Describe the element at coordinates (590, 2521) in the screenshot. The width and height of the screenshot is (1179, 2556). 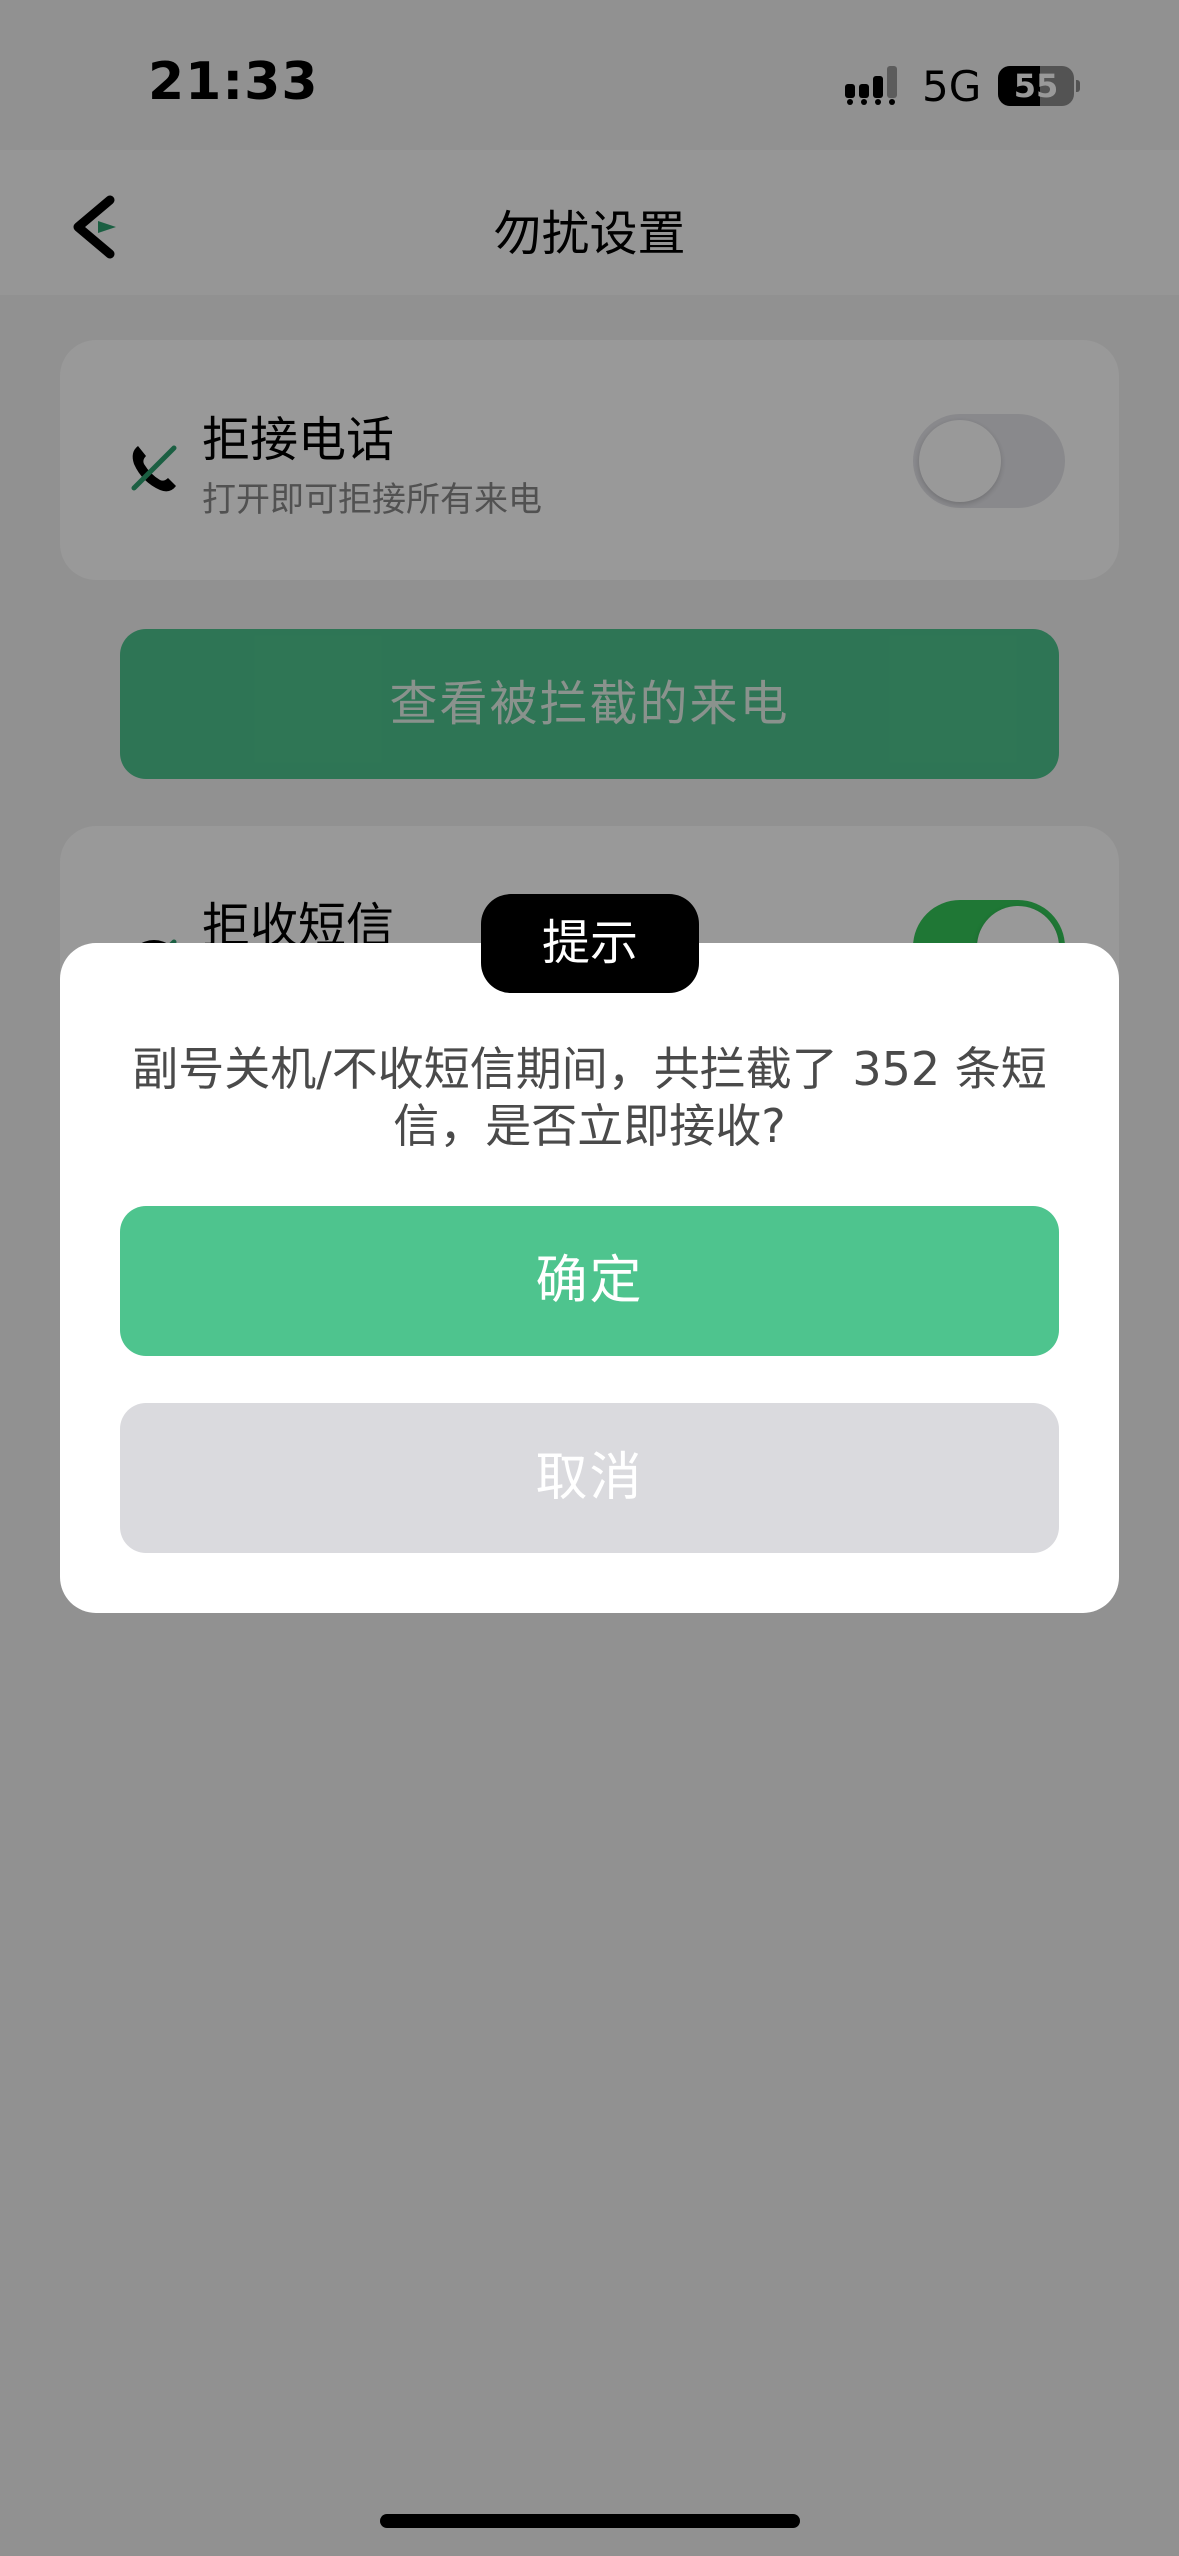
I see `home-indicator` at that location.